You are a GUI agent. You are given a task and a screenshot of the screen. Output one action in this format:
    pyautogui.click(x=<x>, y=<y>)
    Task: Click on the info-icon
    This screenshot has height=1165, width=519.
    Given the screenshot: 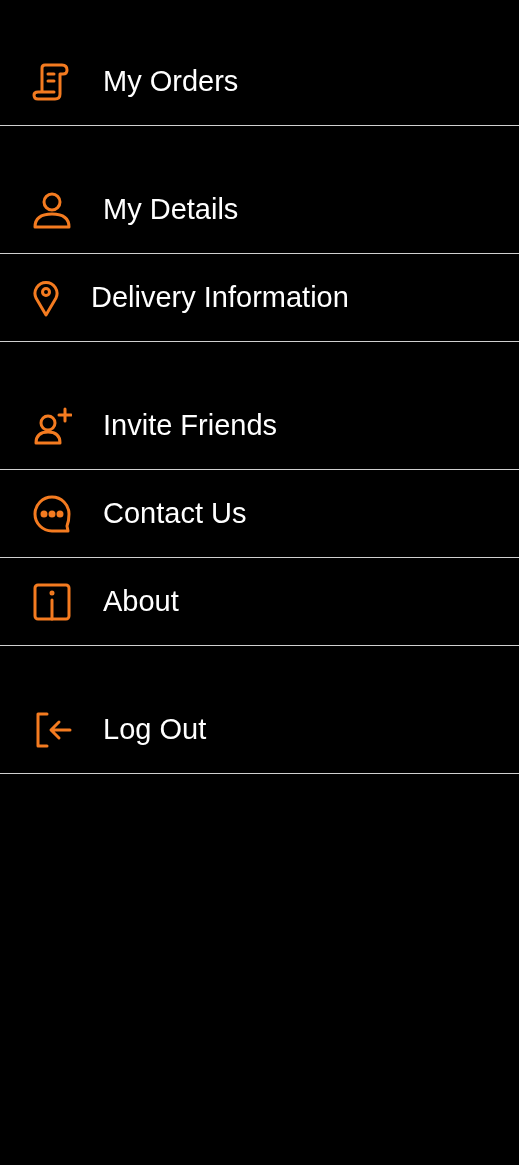 What is the action you would take?
    pyautogui.click(x=52, y=601)
    